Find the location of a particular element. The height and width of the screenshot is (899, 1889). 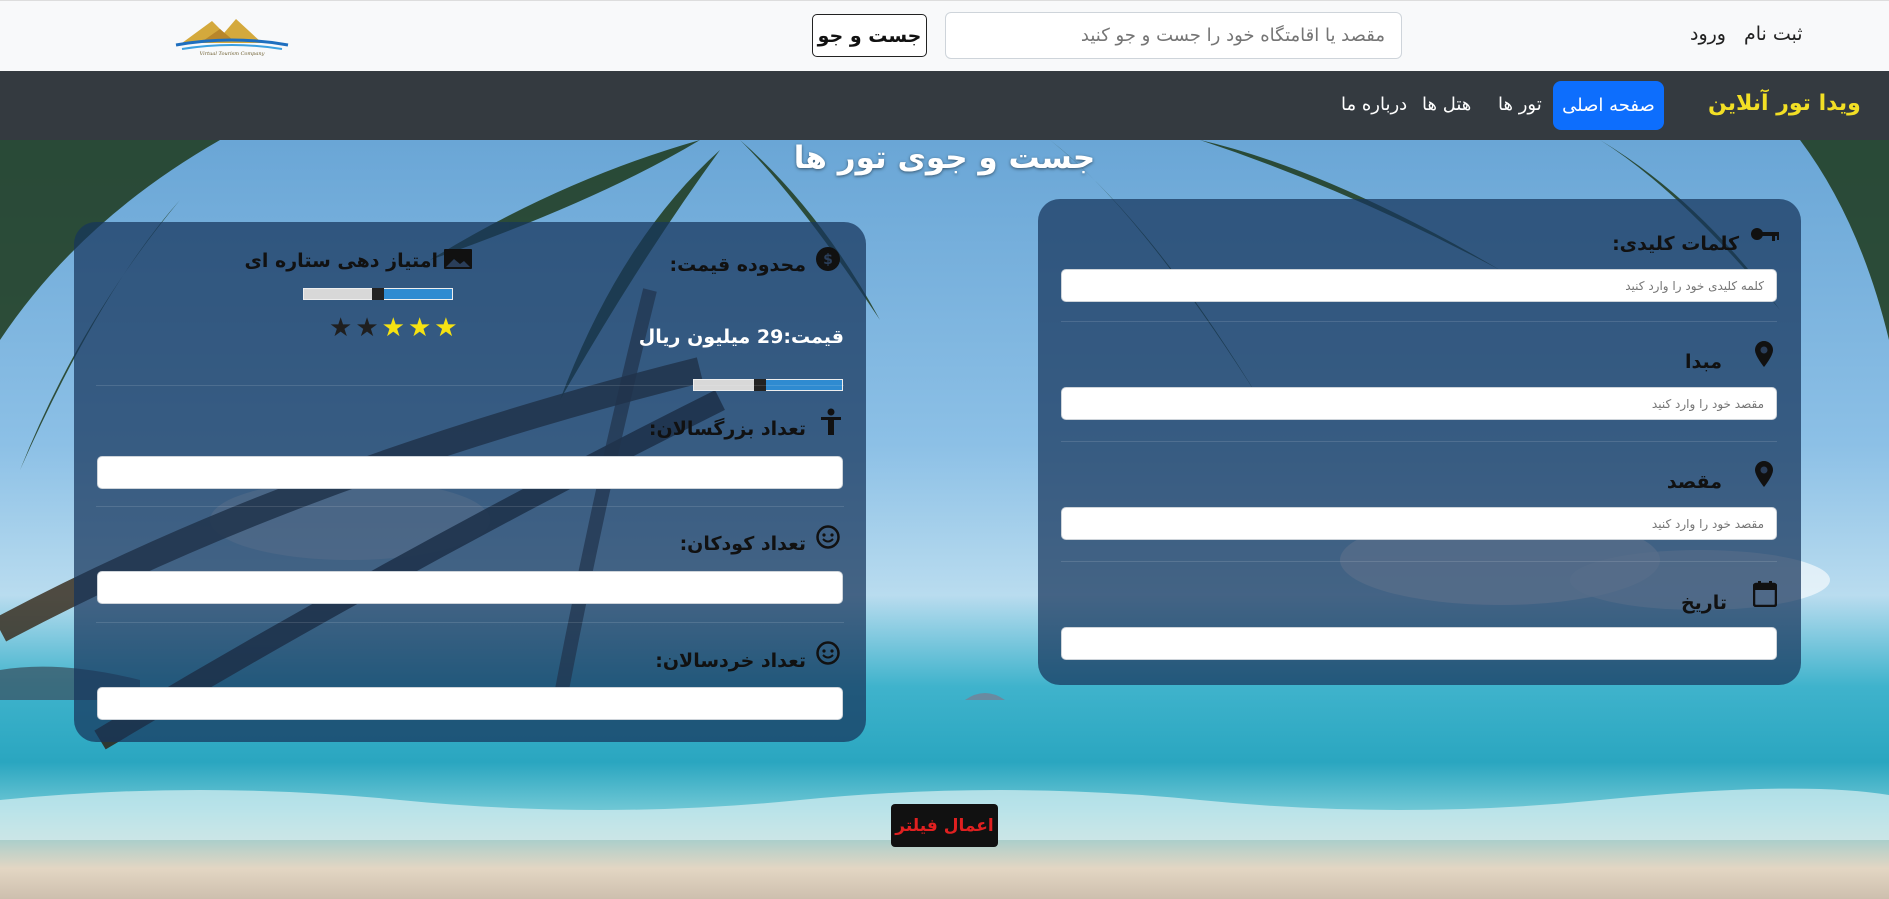

adults-label: تعداد بزرگسالان: is located at coordinates (727, 429).